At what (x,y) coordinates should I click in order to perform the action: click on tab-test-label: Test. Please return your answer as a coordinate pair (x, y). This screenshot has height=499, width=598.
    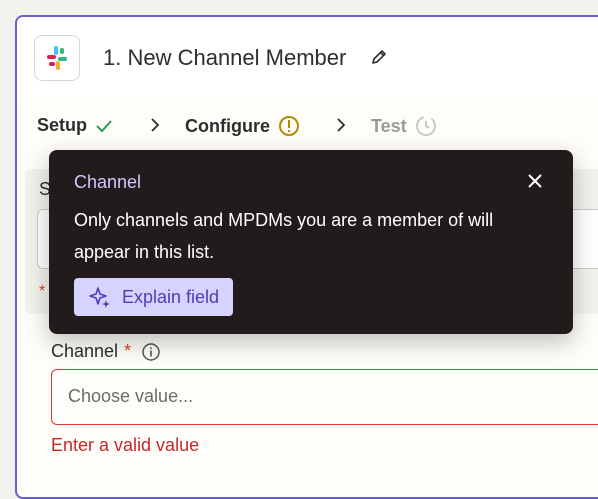
    Looking at the image, I should click on (389, 125).